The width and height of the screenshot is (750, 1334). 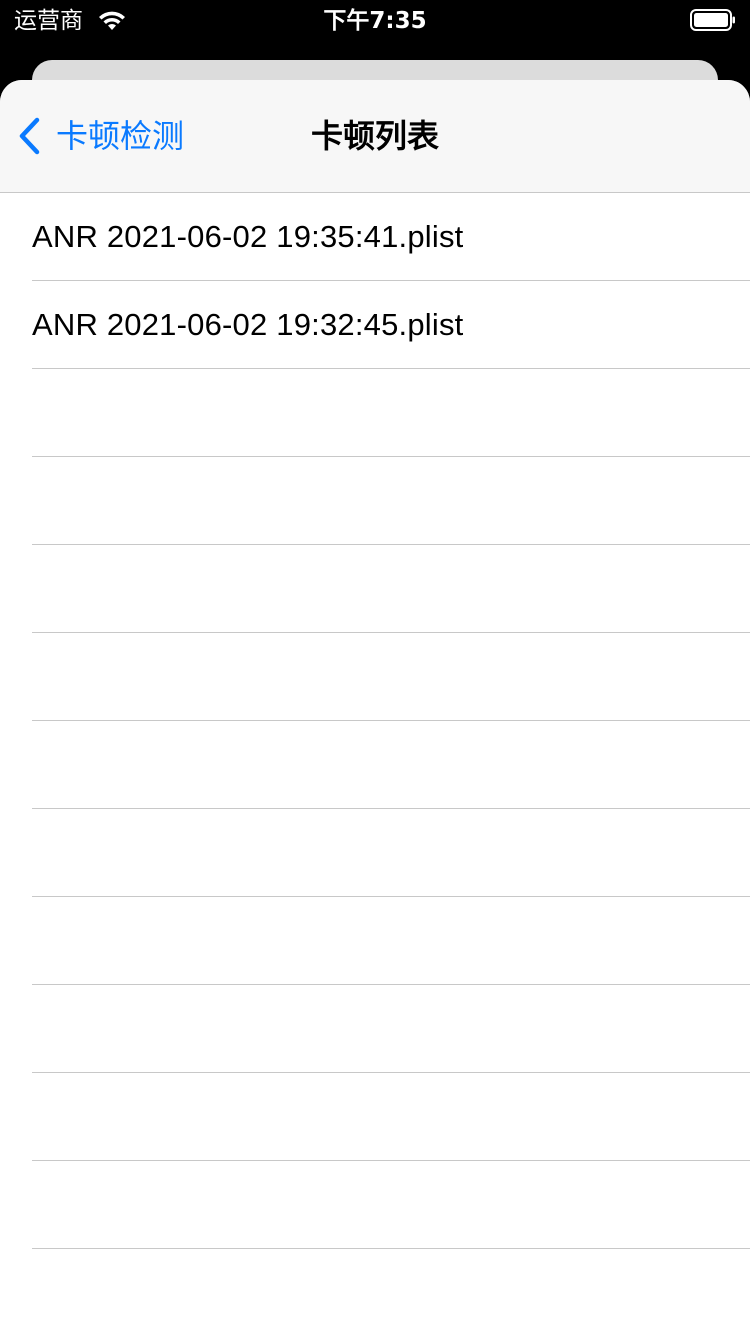 I want to click on battery-icon, so click(x=712, y=20).